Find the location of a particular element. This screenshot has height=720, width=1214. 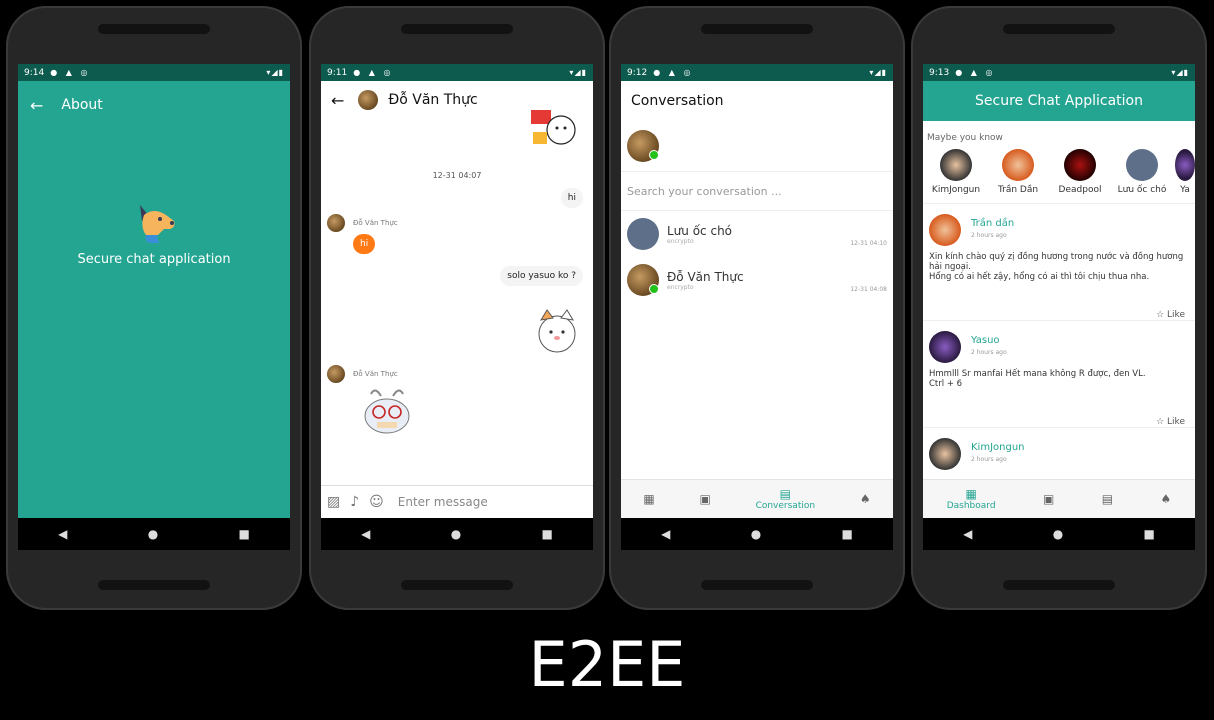

status-time: 9:14 is located at coordinates (34, 72).